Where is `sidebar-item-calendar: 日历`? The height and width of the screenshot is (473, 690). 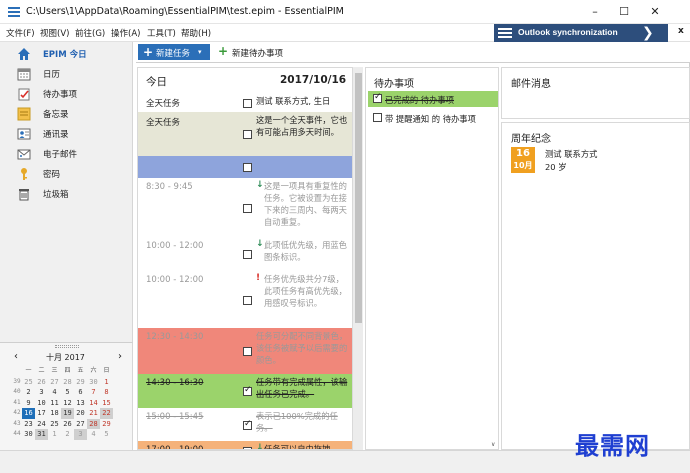
sidebar-item-calendar: 日历 is located at coordinates (66, 74).